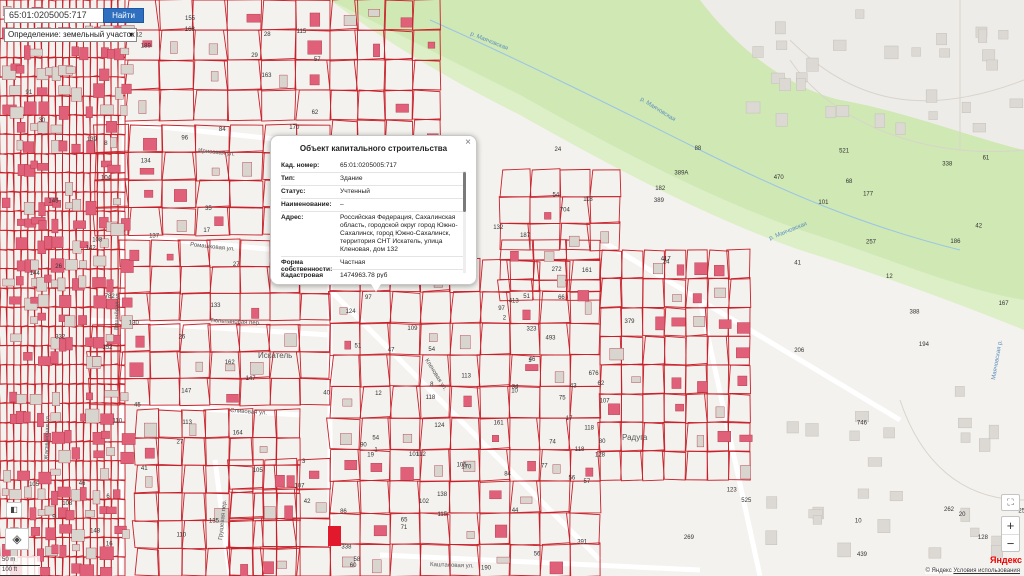 This screenshot has height=576, width=1024. What do you see at coordinates (862, 424) in the screenshot?
I see `parcel-number: 746` at bounding box center [862, 424].